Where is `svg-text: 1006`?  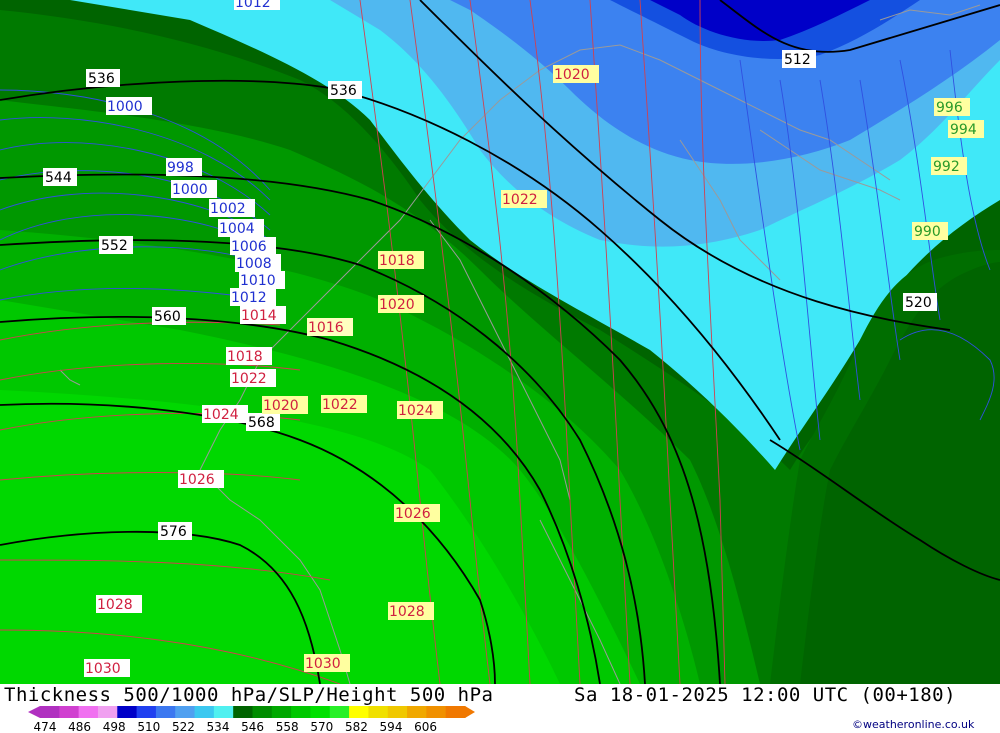 svg-text: 1006 is located at coordinates (249, 247).